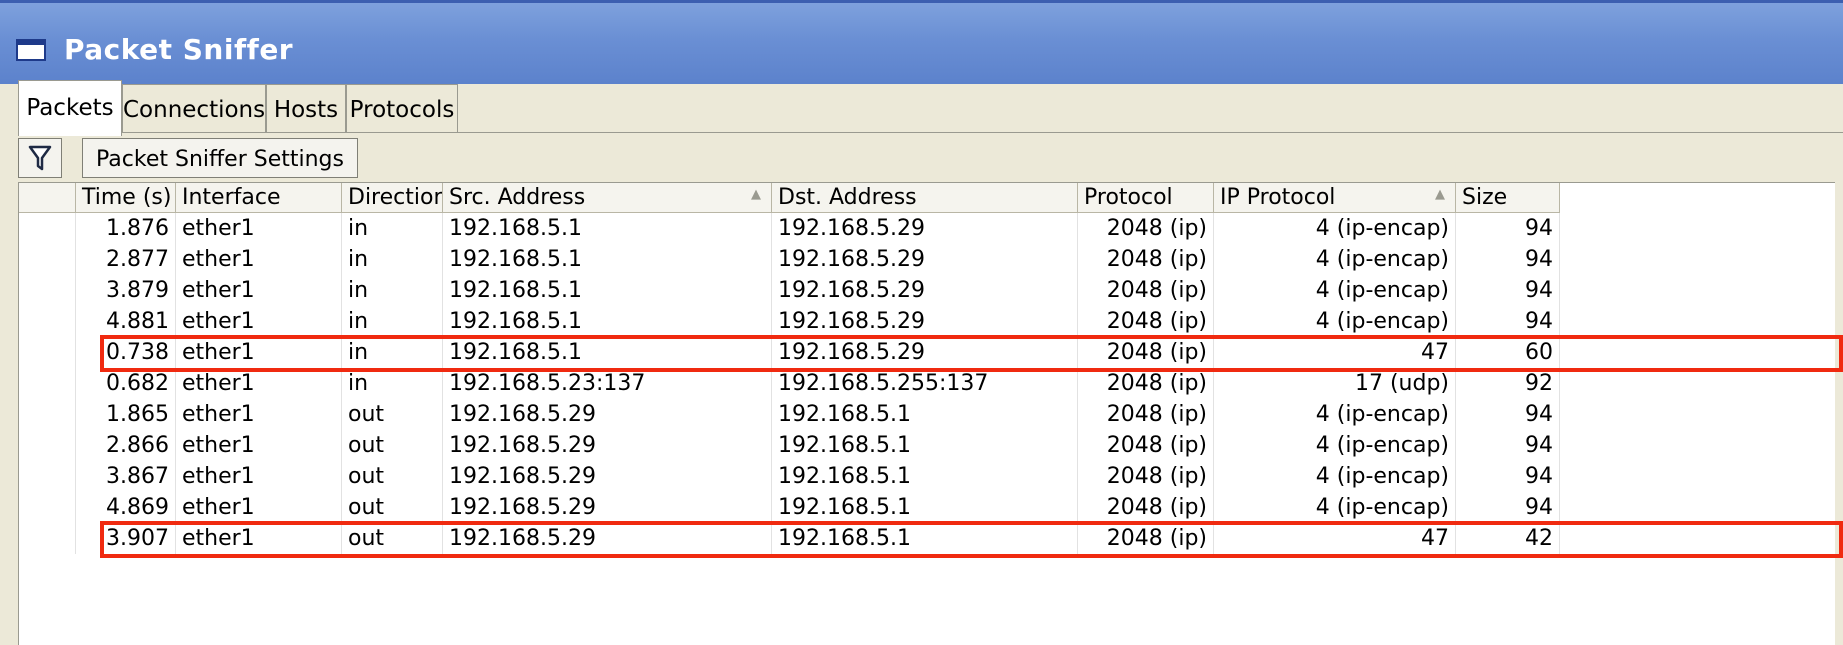  What do you see at coordinates (925, 383) in the screenshot?
I see `cell-dst-address: 192.168.5.255:137` at bounding box center [925, 383].